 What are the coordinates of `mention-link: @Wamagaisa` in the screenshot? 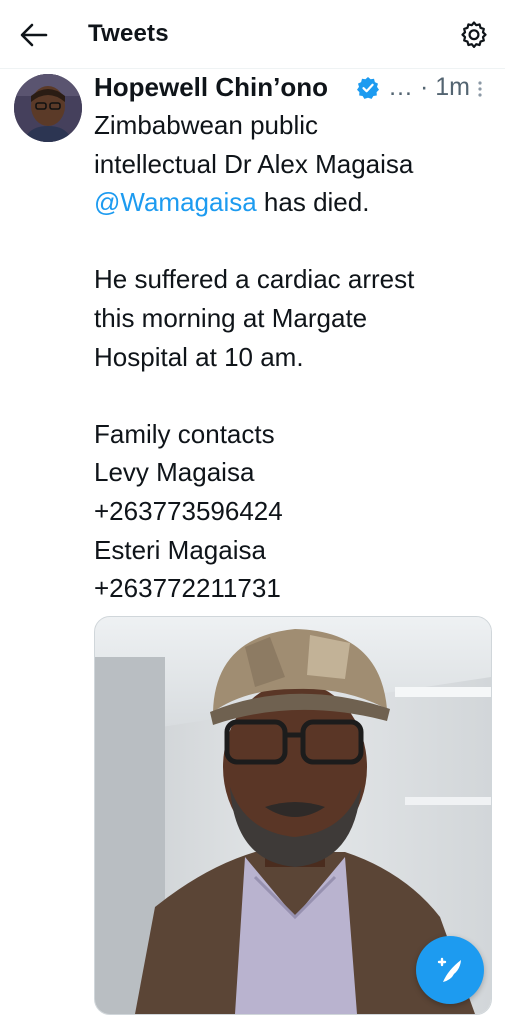 It's located at (175, 202).